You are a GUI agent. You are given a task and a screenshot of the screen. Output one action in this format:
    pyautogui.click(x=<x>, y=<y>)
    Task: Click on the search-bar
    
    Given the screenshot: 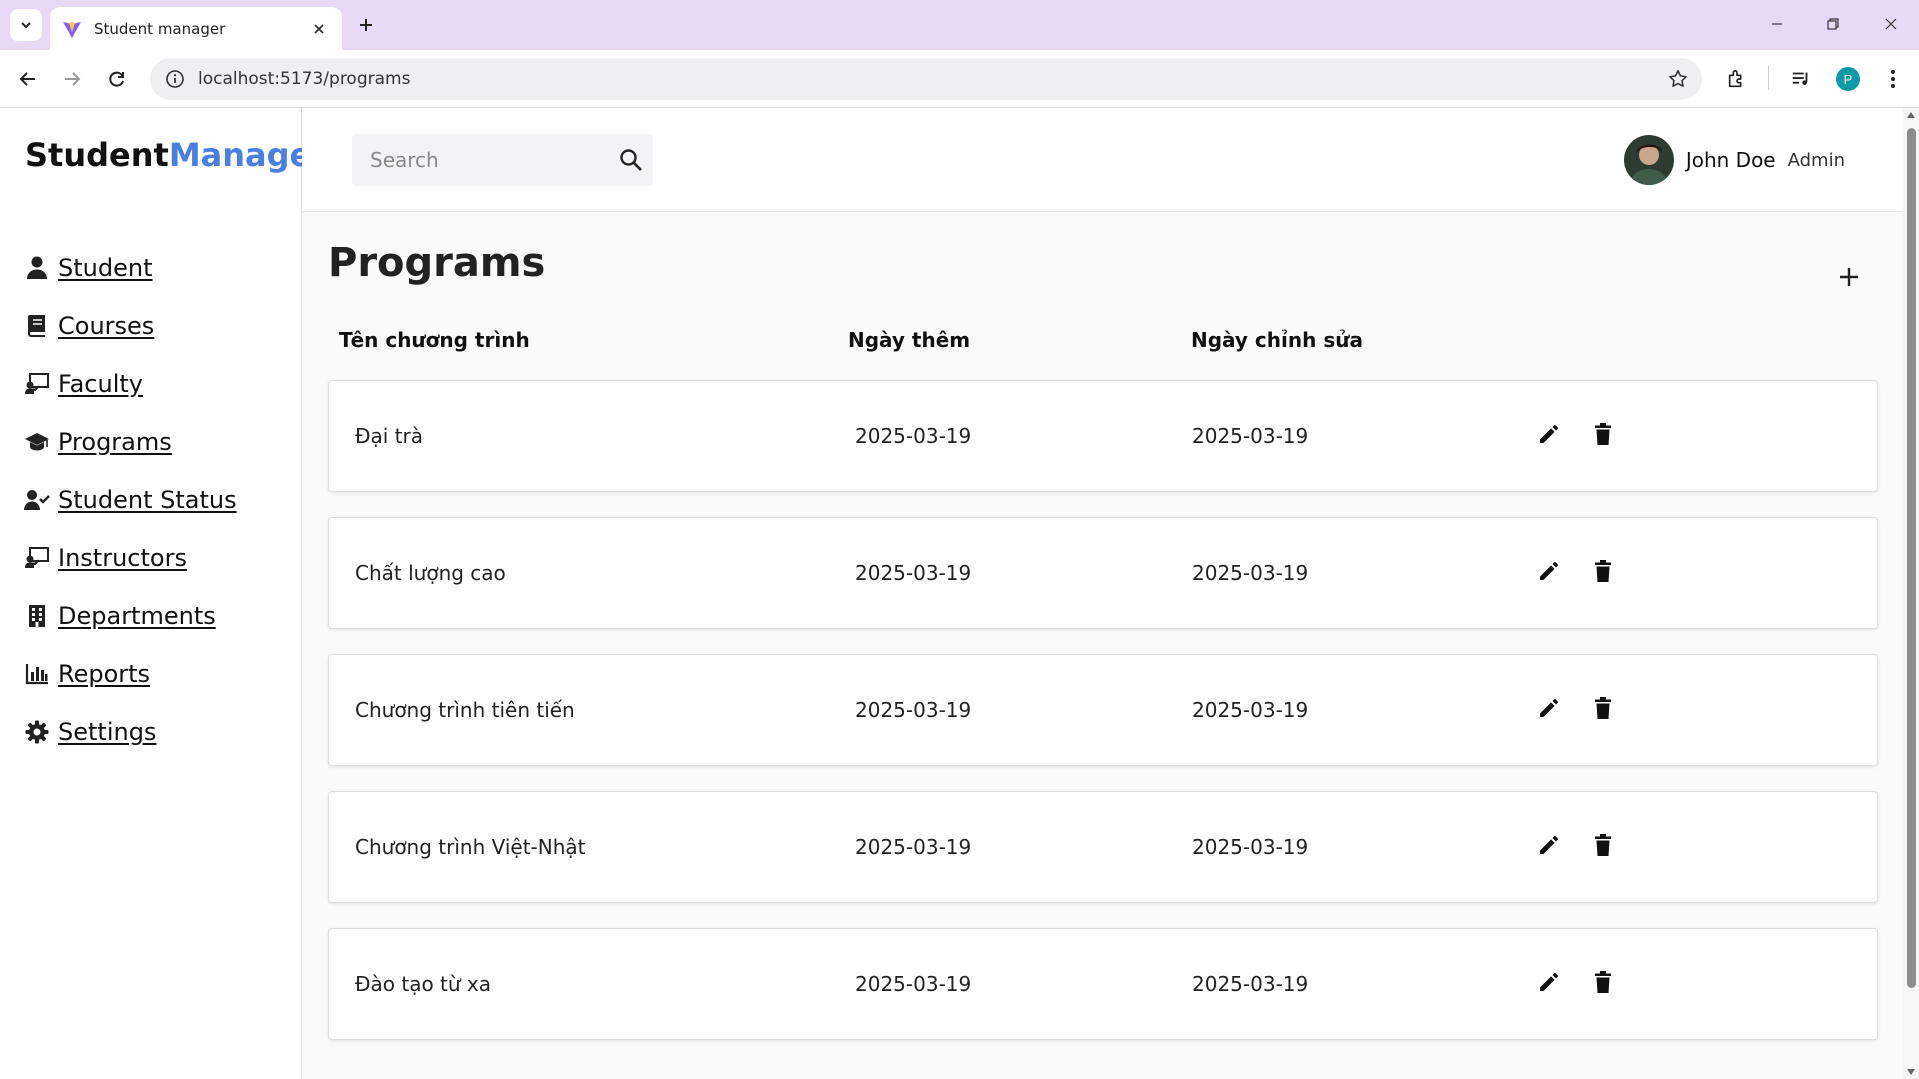 What is the action you would take?
    pyautogui.click(x=502, y=160)
    